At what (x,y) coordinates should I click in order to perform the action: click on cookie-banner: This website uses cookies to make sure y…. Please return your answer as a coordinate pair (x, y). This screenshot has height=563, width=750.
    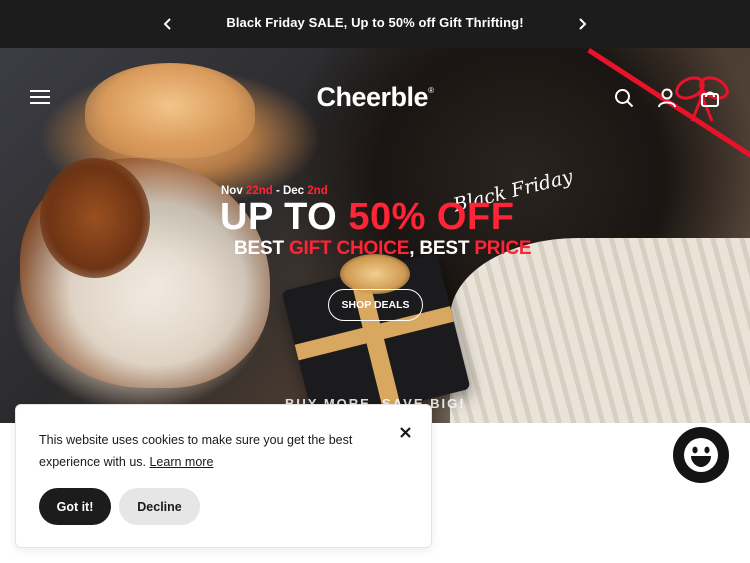
    Looking at the image, I should click on (223, 476).